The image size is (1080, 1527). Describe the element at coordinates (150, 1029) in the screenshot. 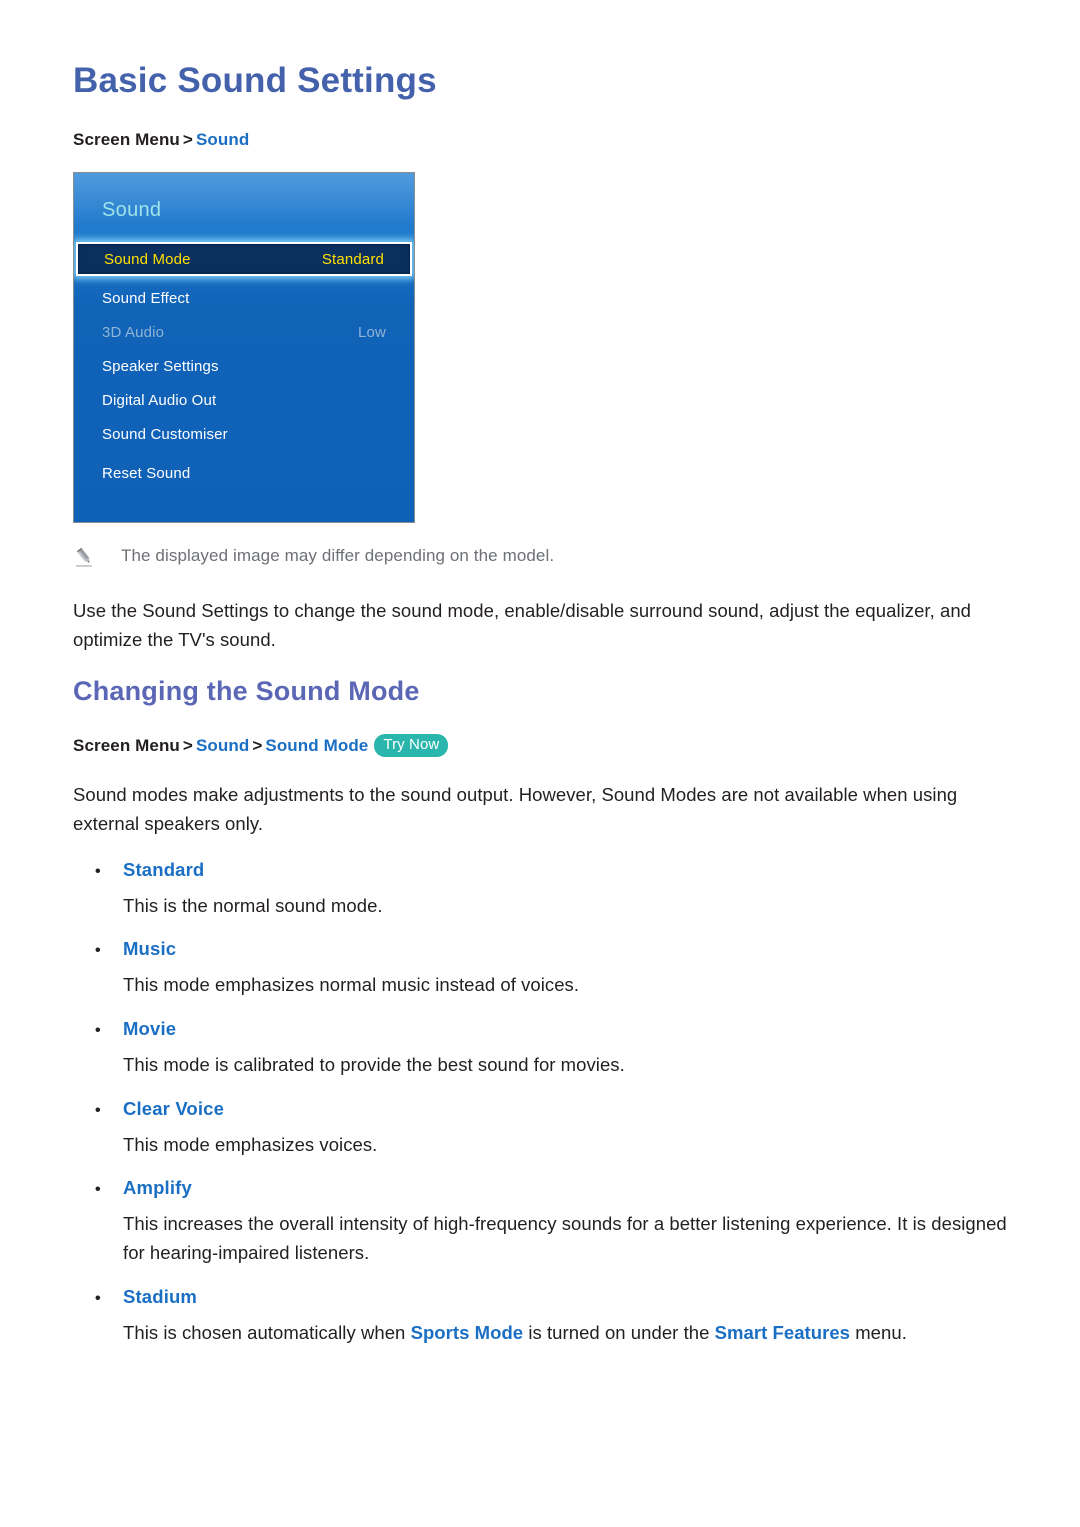

I see `bullet-label: Movie` at that location.